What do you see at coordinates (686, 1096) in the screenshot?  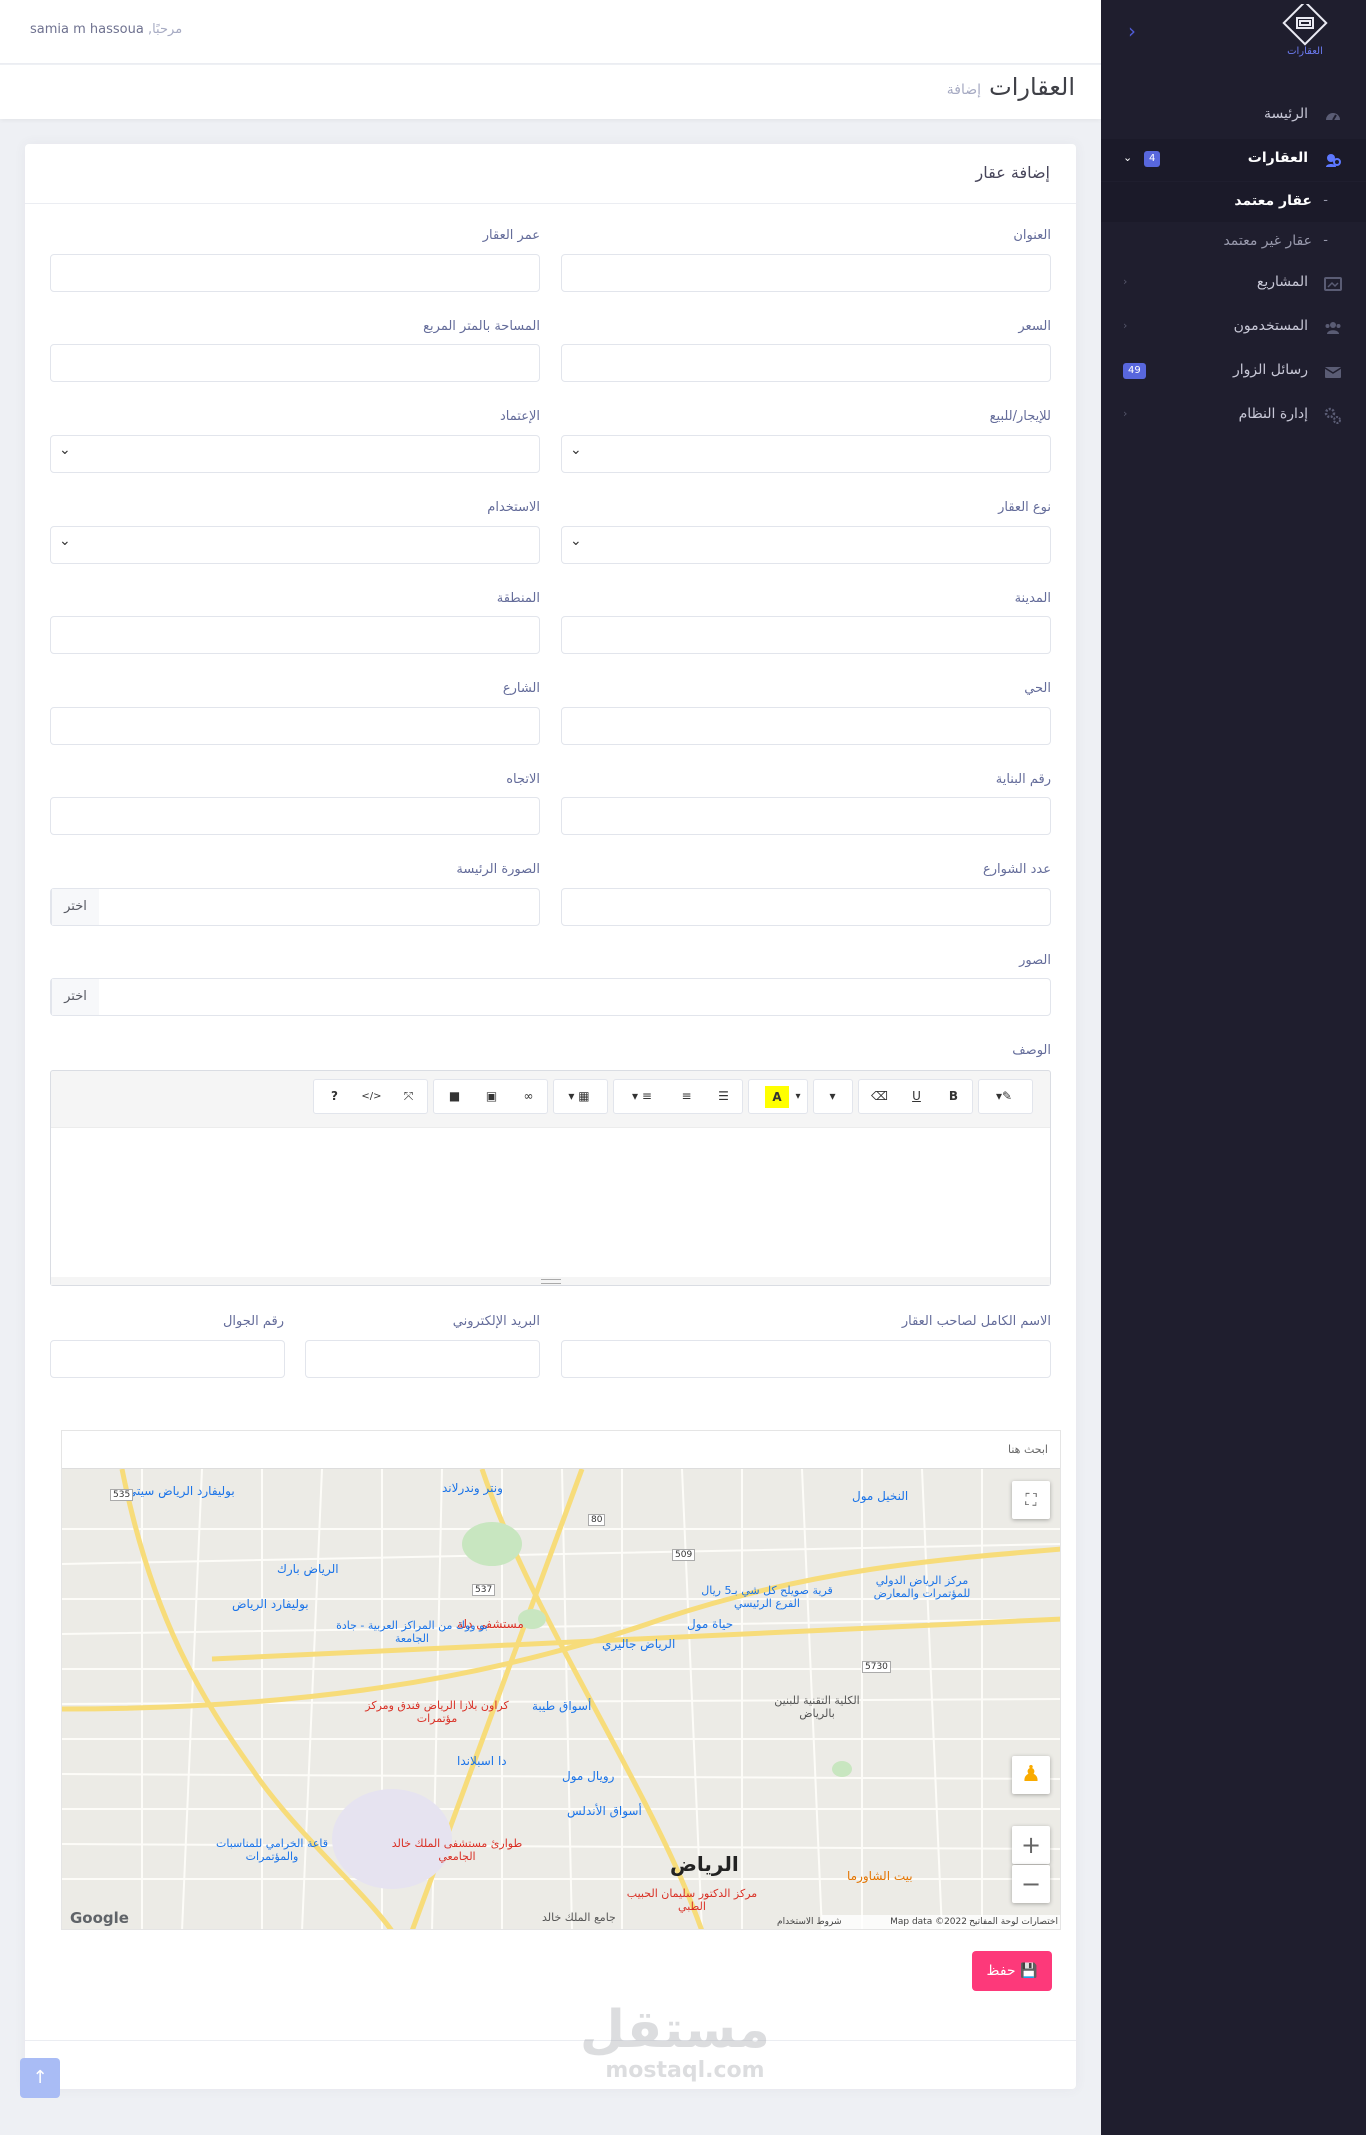 I see `ordered-list-icon: ≡` at bounding box center [686, 1096].